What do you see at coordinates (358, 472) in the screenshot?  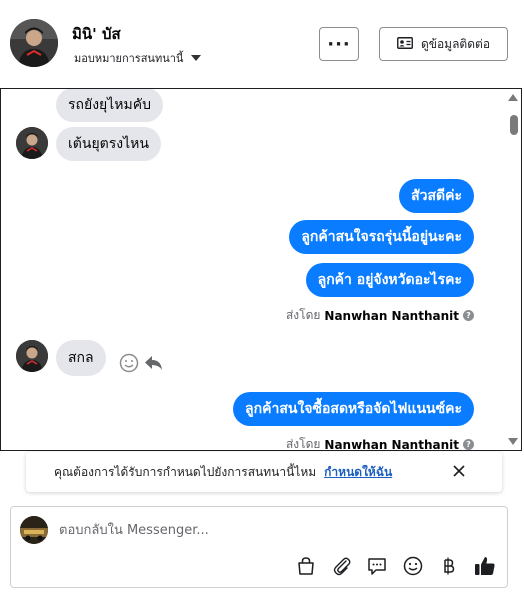 I see `assign-to-me-link: กำหนดให้ฉัน` at bounding box center [358, 472].